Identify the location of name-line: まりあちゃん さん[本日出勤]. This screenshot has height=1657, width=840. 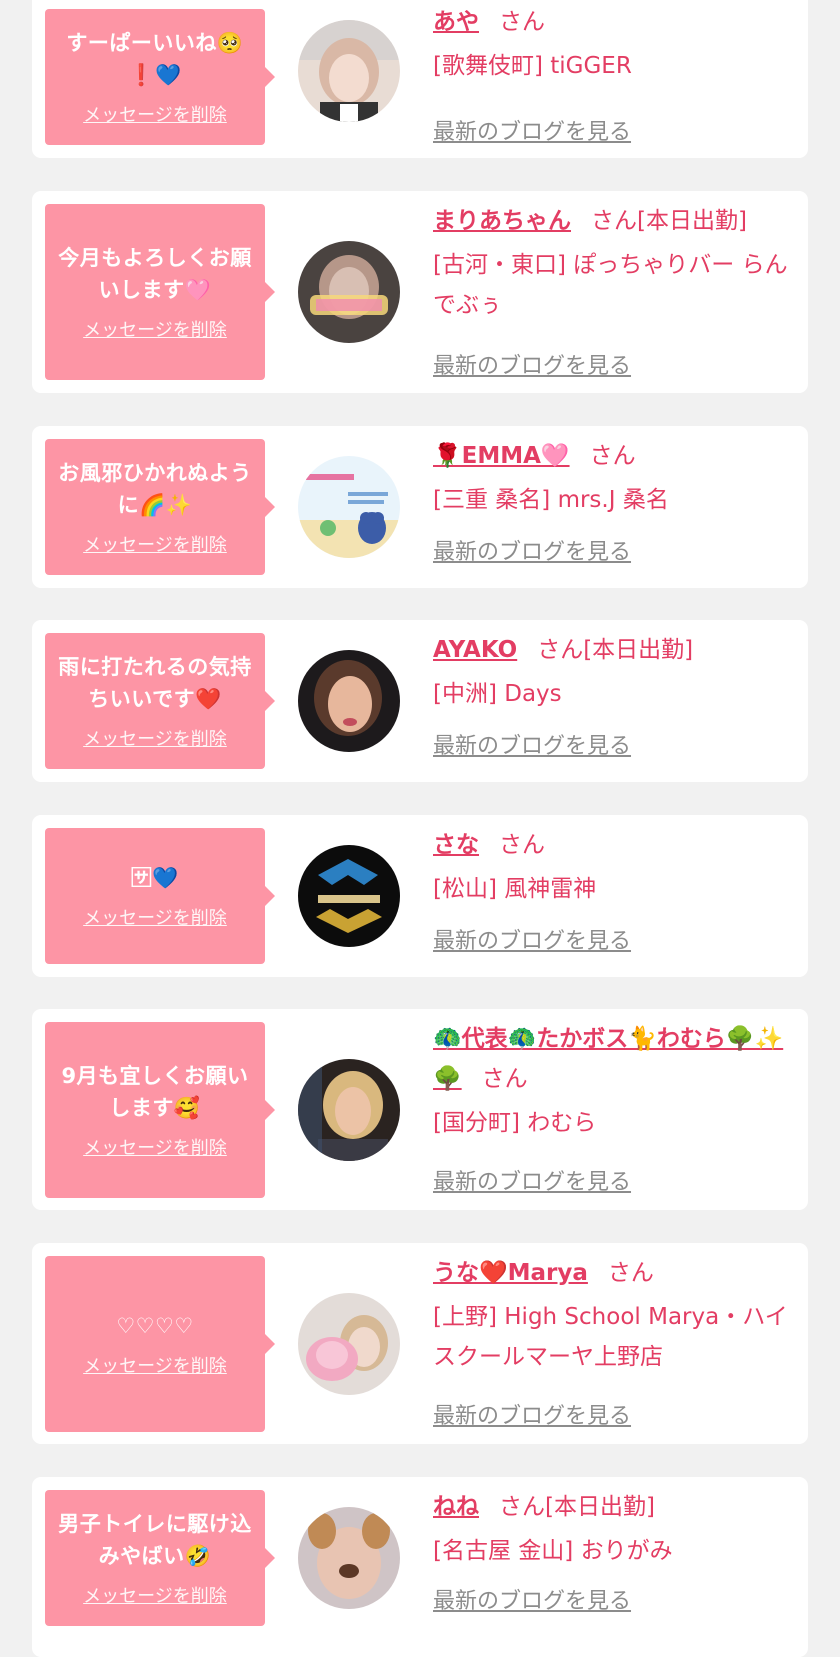
(614, 221).